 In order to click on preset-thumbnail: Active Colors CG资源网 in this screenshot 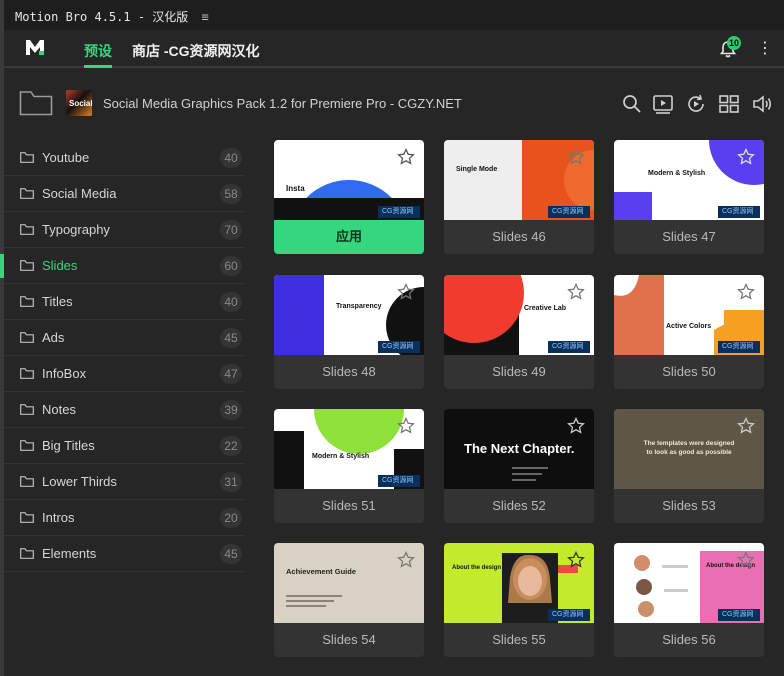, I will do `click(689, 315)`.